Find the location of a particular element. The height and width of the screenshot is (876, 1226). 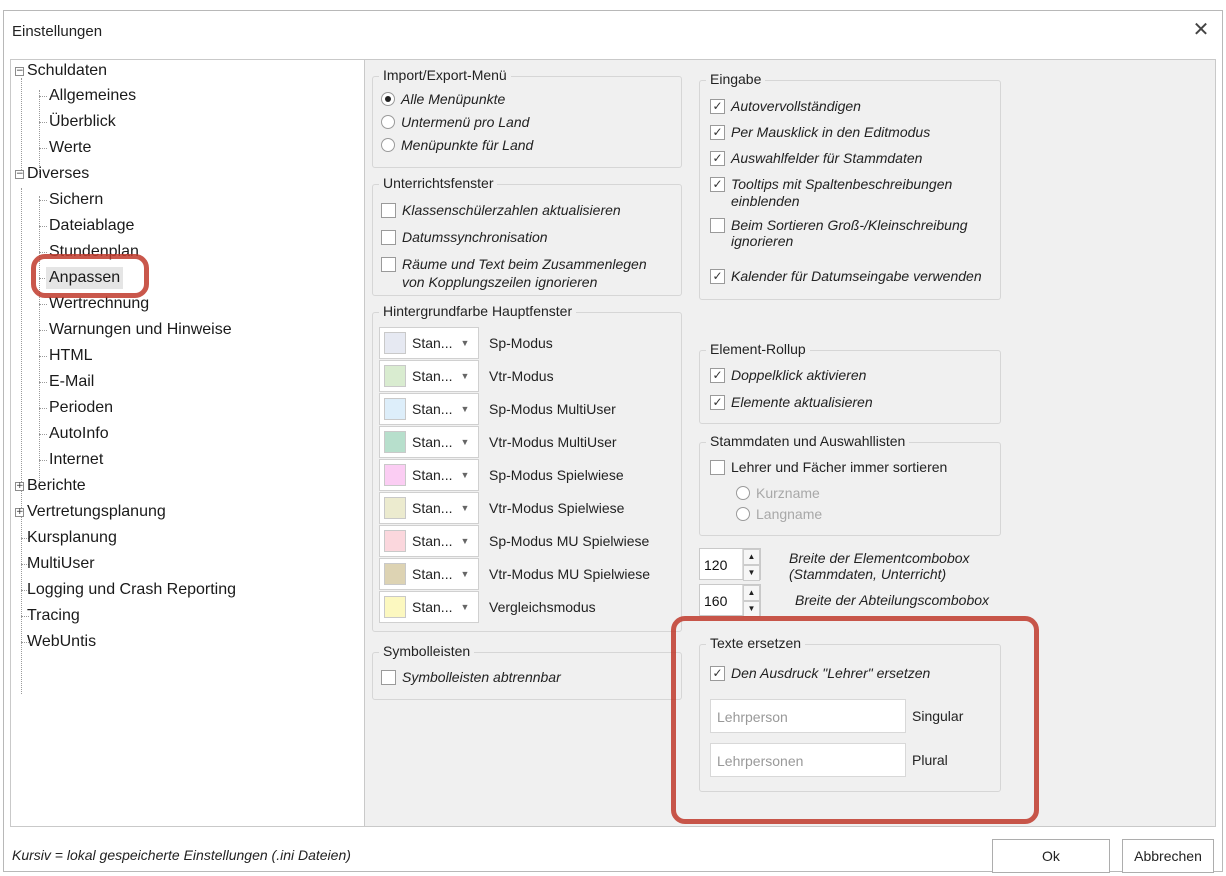

group-title: Unterrichtsfenster is located at coordinates (438, 183).